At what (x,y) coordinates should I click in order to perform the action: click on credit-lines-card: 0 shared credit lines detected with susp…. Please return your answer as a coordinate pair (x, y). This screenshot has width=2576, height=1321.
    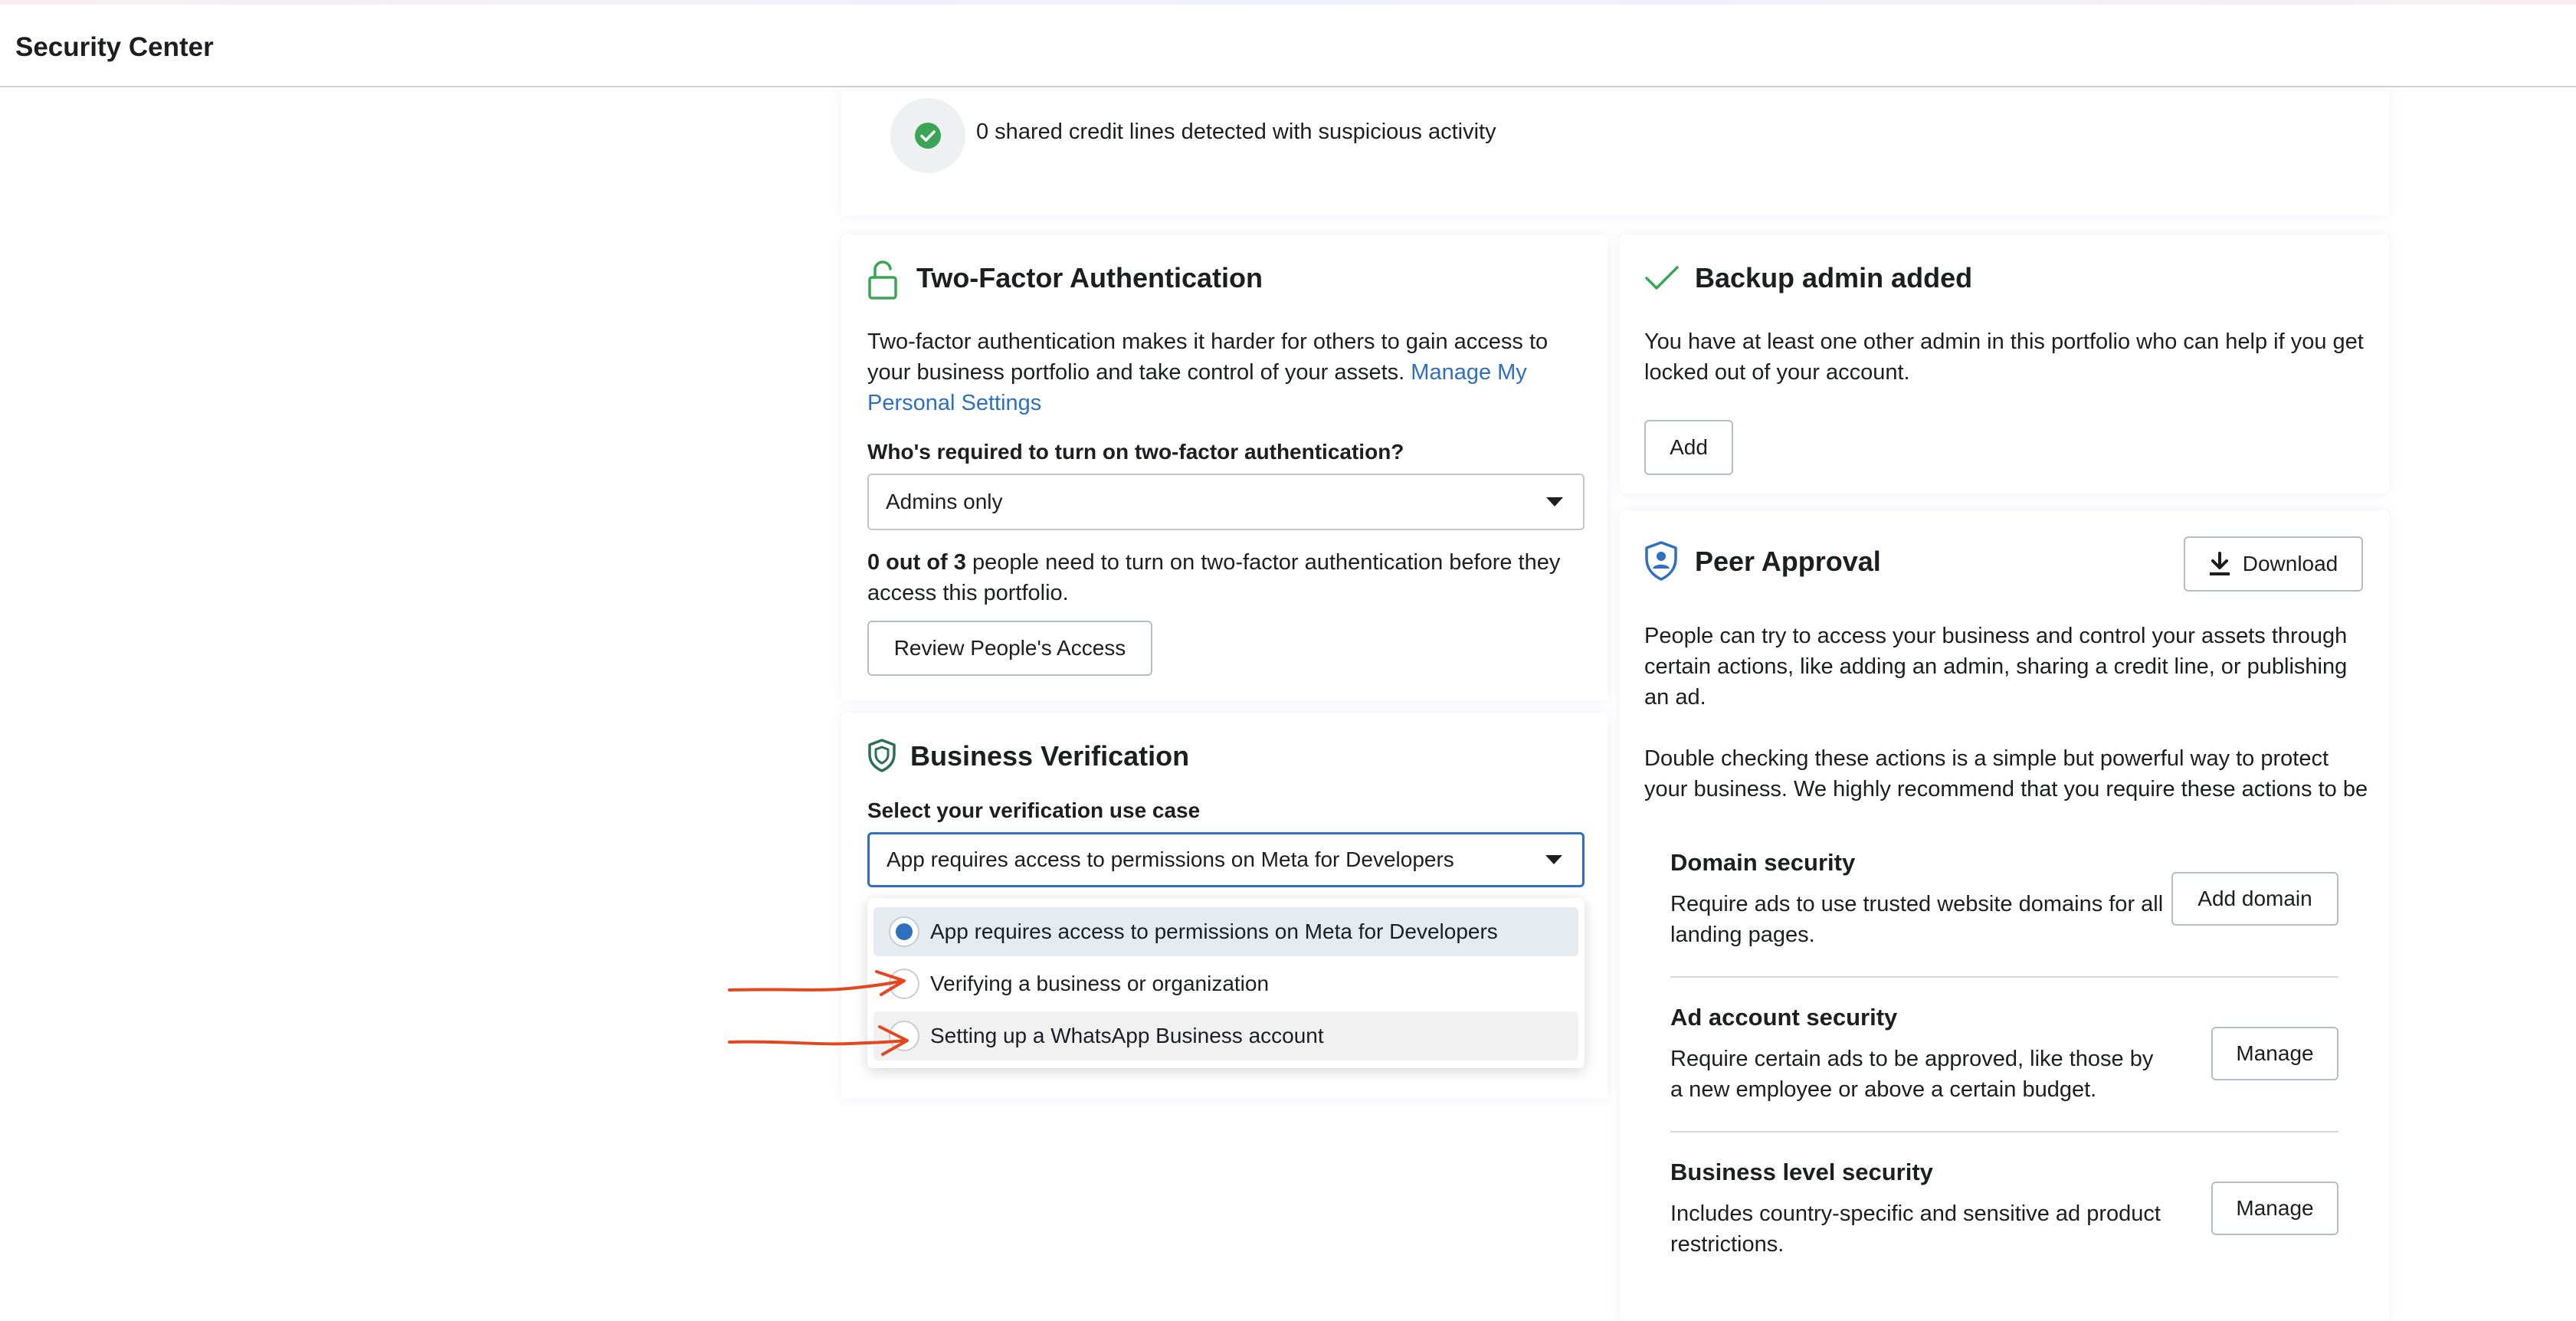
    Looking at the image, I should click on (1615, 153).